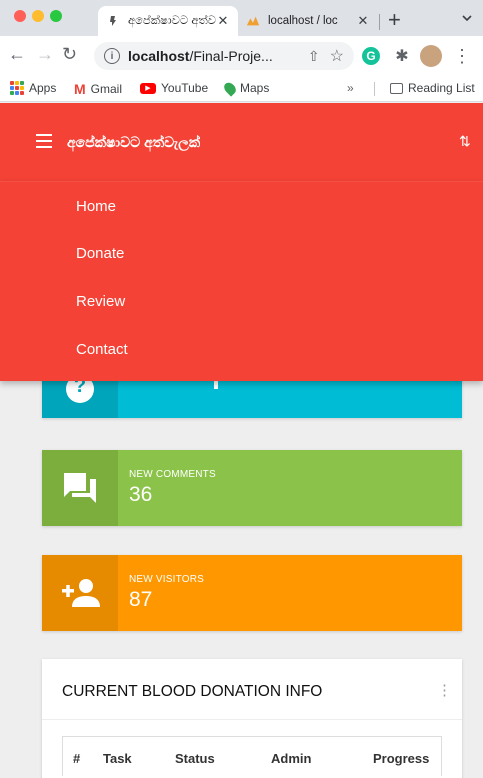 This screenshot has width=483, height=778. Describe the element at coordinates (17, 54) in the screenshot. I see `back-arrow-icon: ←` at that location.